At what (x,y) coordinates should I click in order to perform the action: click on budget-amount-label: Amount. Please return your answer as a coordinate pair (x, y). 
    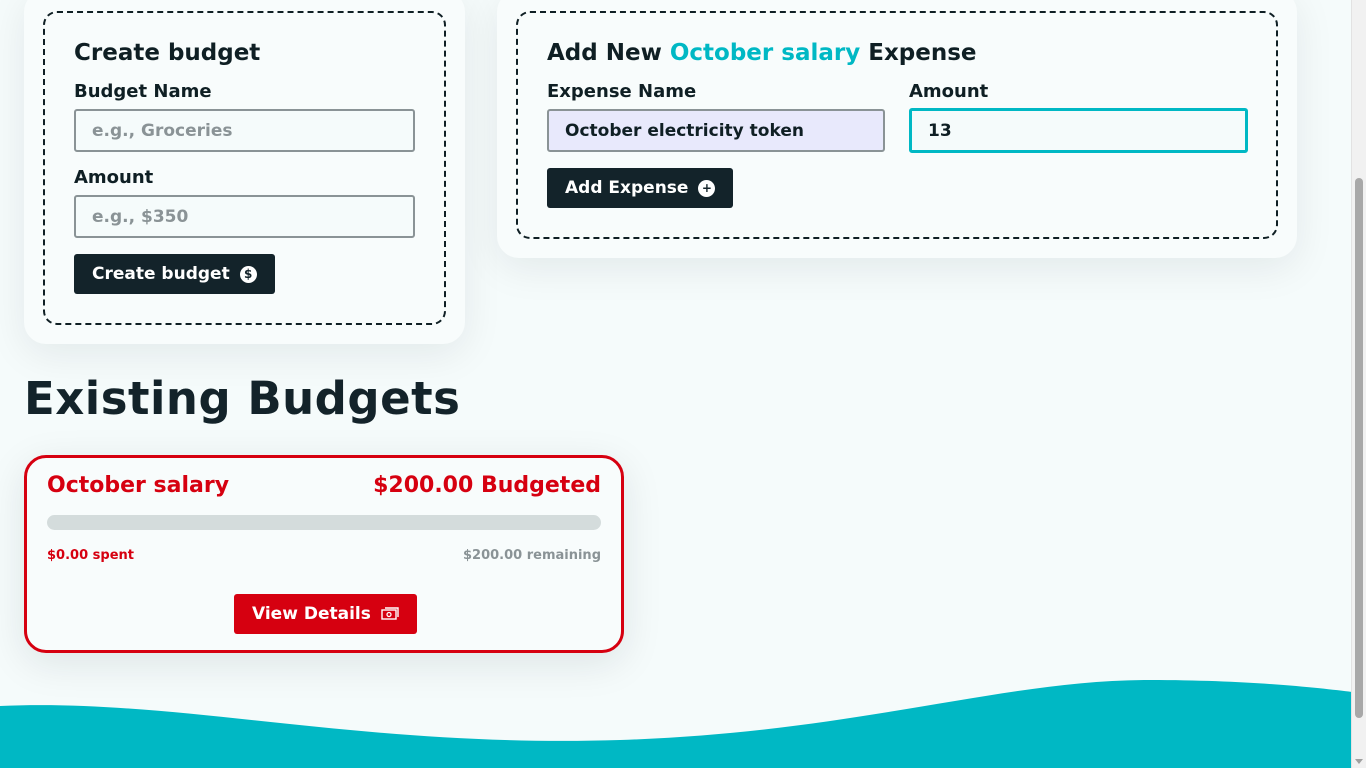
    Looking at the image, I should click on (114, 177).